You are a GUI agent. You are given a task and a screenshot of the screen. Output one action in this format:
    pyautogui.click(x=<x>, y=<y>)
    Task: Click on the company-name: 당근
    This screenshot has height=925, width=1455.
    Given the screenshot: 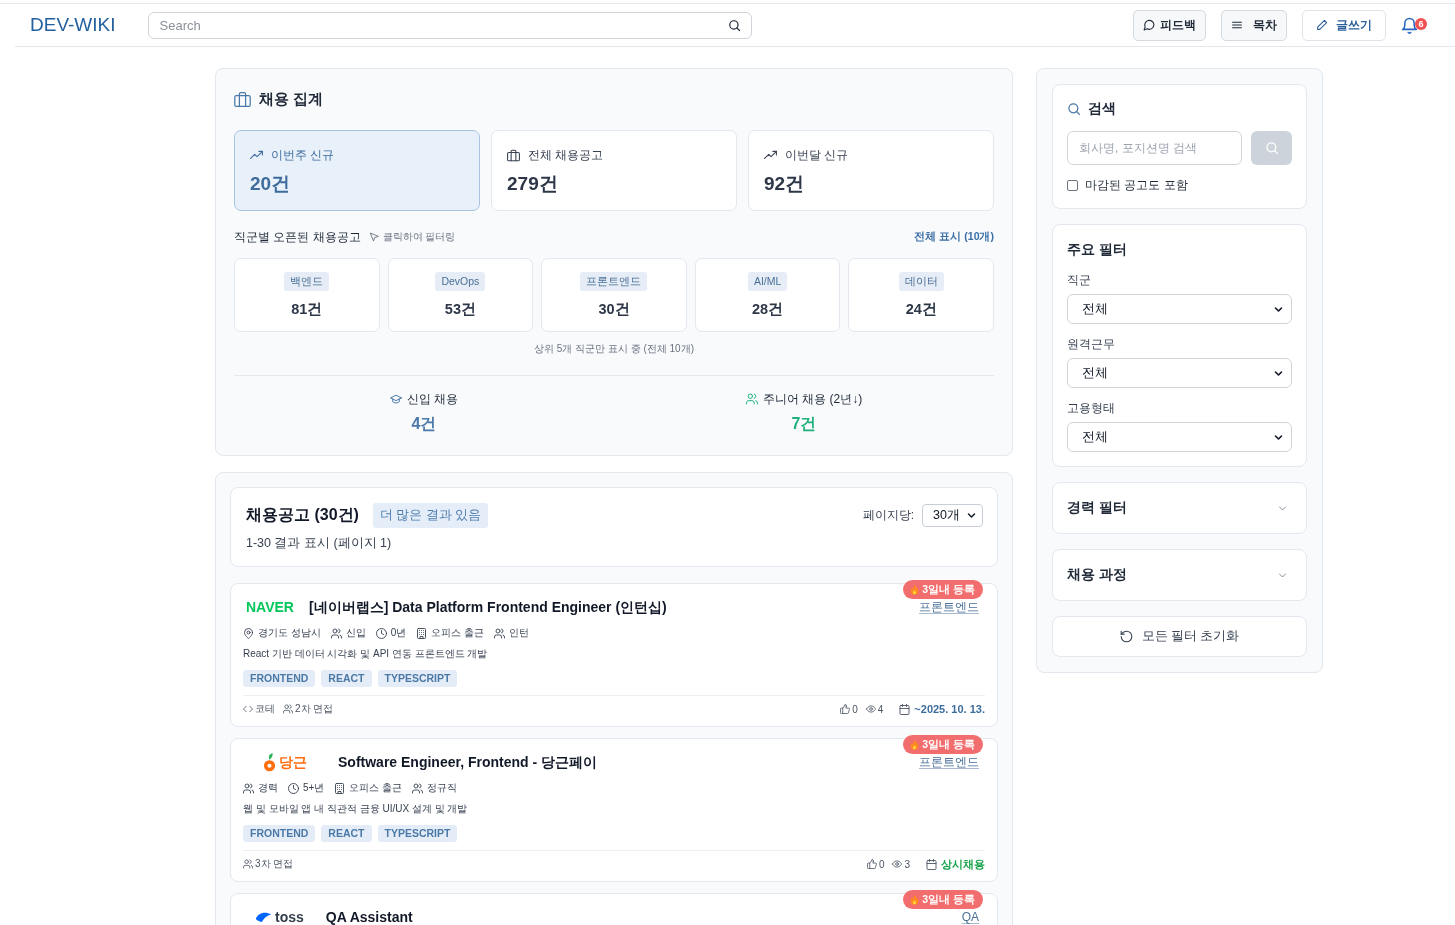 What is the action you would take?
    pyautogui.click(x=293, y=762)
    